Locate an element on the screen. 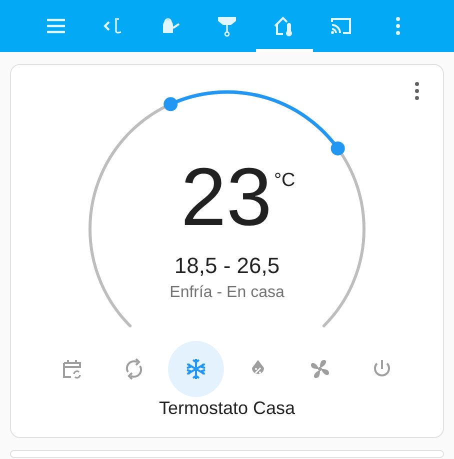  hvac-status: Enfría - En casa is located at coordinates (227, 293).